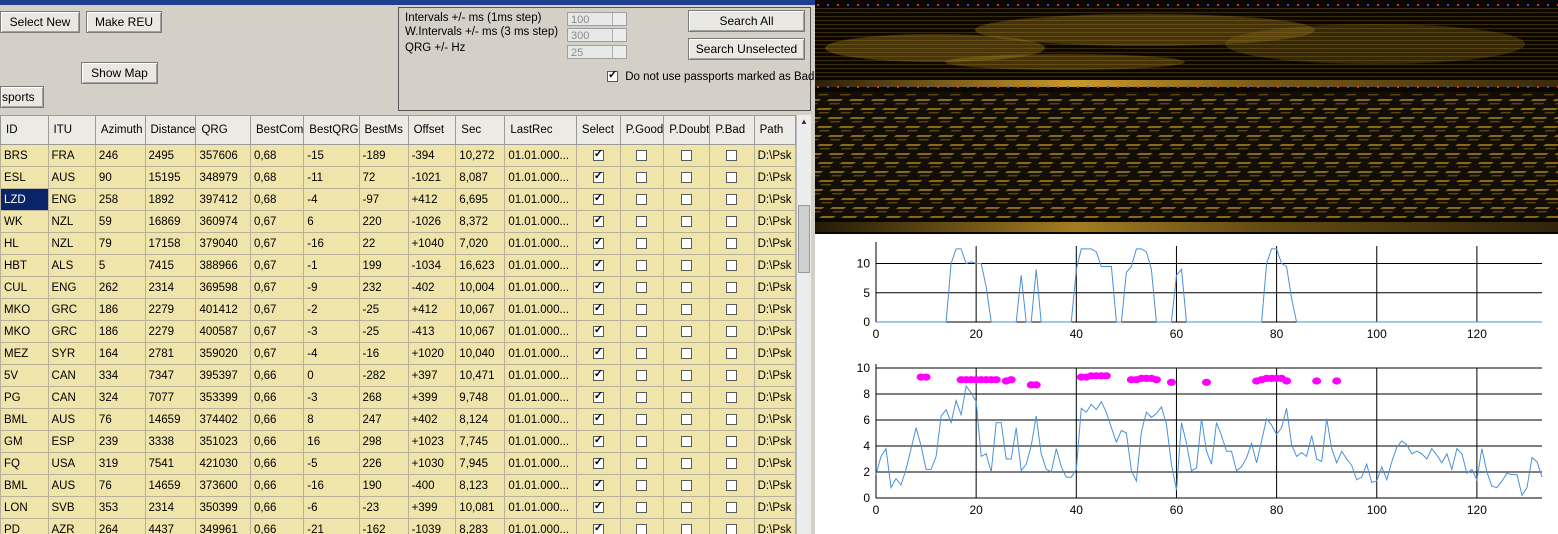 This screenshot has height=534, width=1558. What do you see at coordinates (170, 463) in the screenshot?
I see `table-cell: 7541` at bounding box center [170, 463].